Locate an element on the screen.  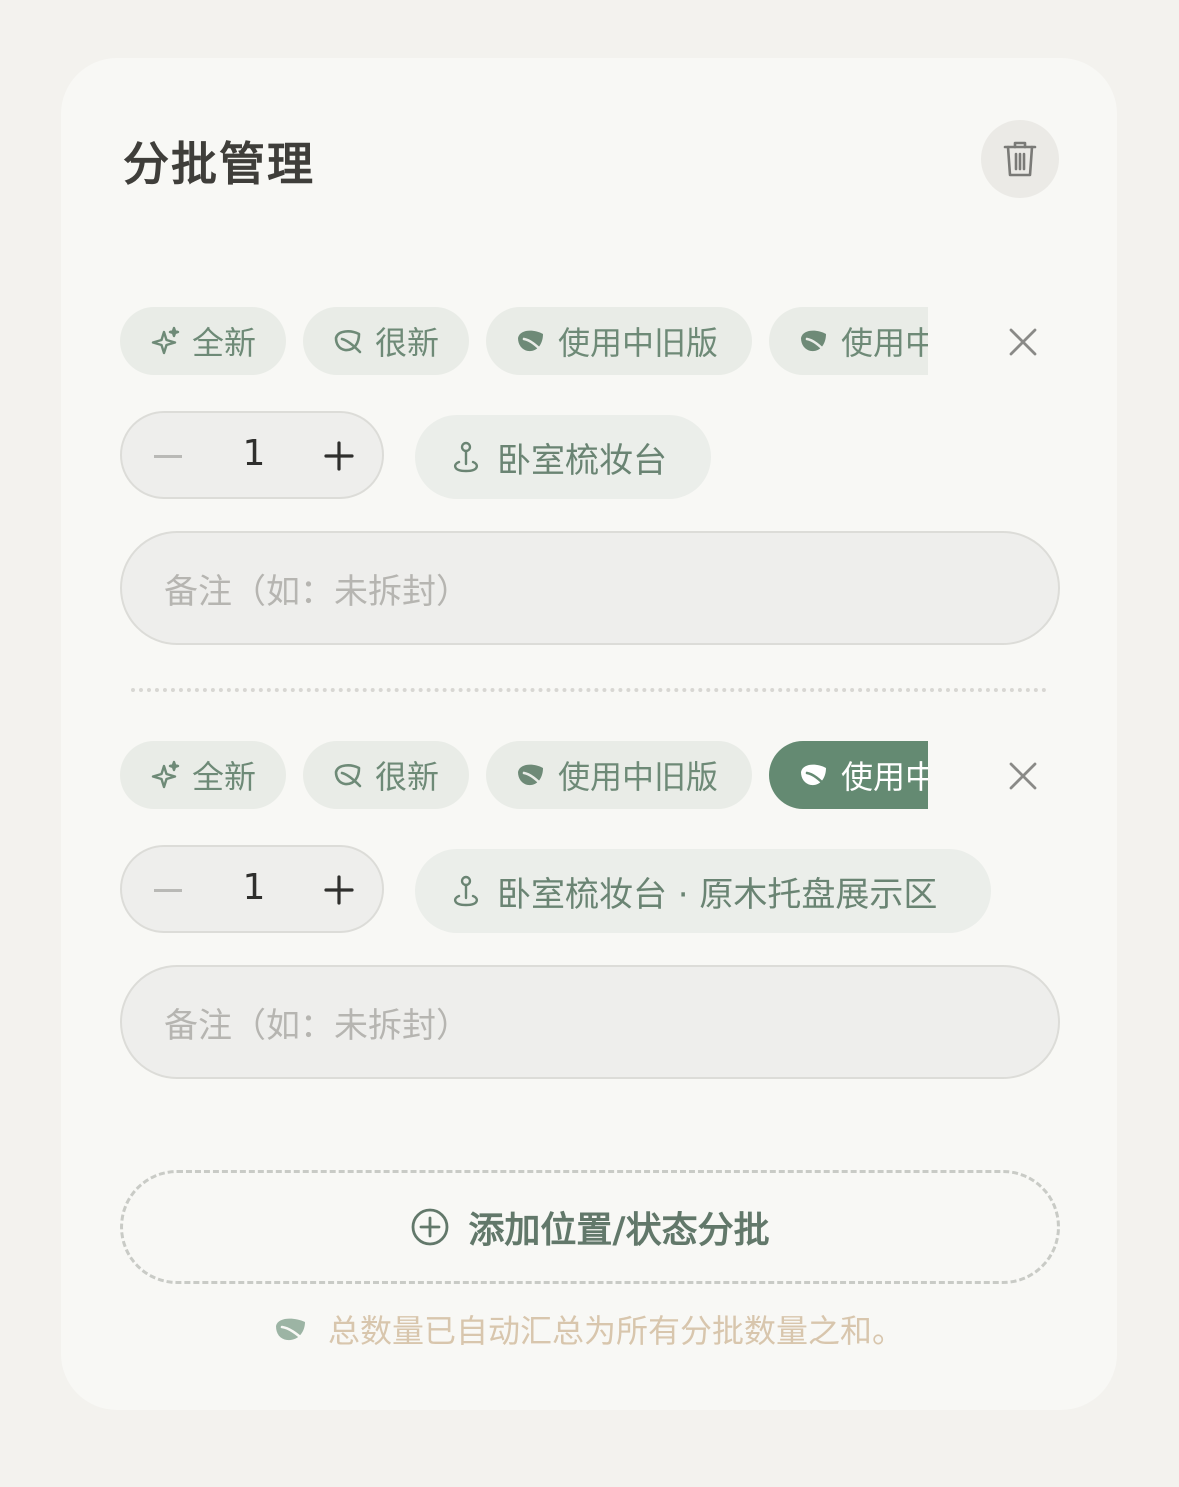
location-chip: 卧室梳妆台 · 原木托盘展示区 is located at coordinates (703, 891).